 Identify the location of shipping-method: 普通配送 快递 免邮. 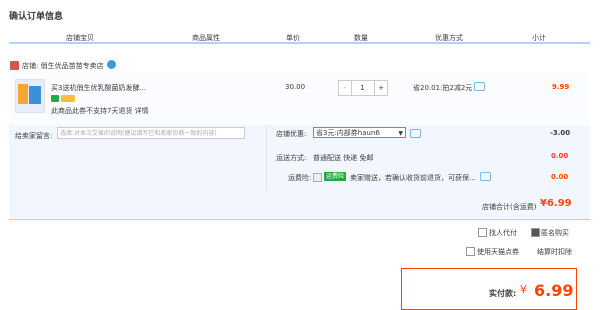
(343, 158).